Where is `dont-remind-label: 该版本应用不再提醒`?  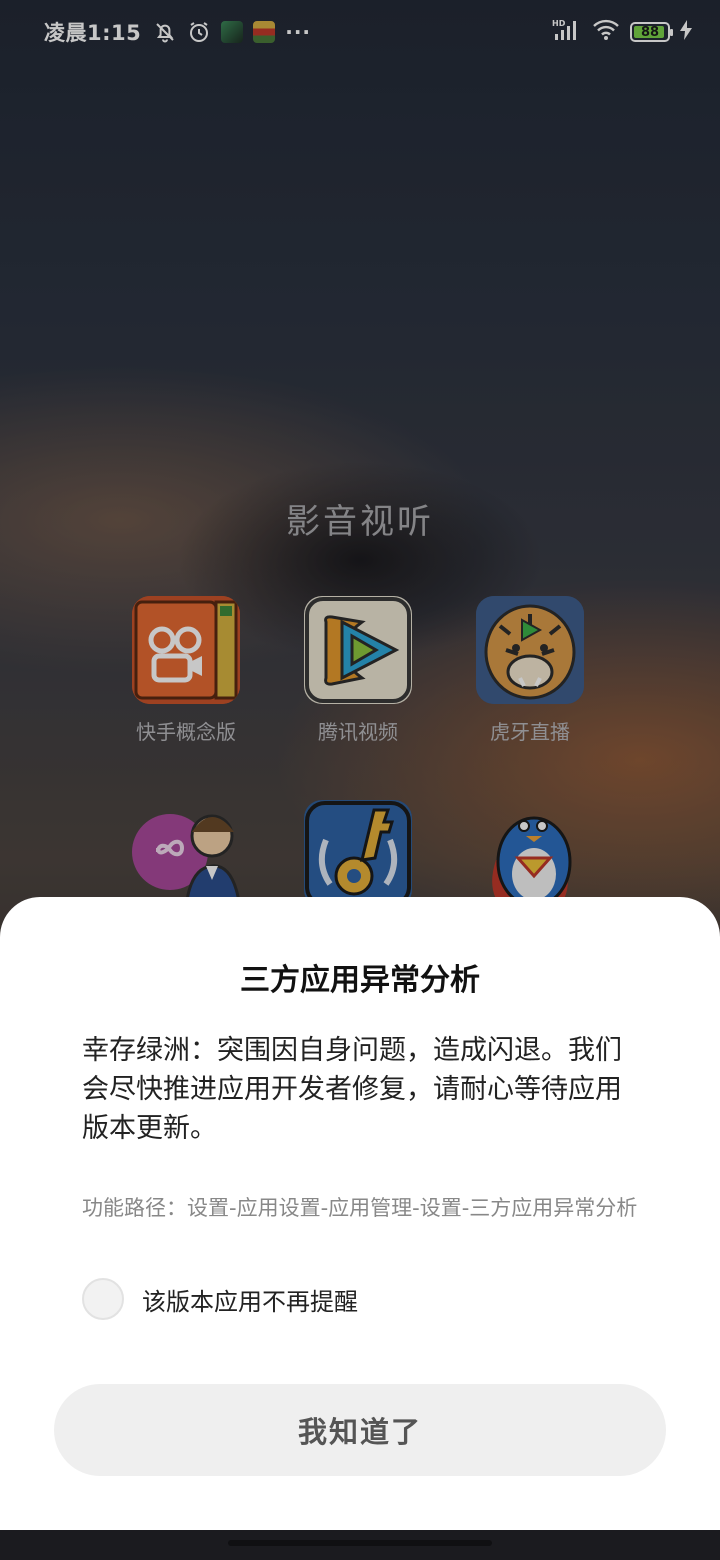 dont-remind-label: 该版本应用不再提醒 is located at coordinates (250, 1299).